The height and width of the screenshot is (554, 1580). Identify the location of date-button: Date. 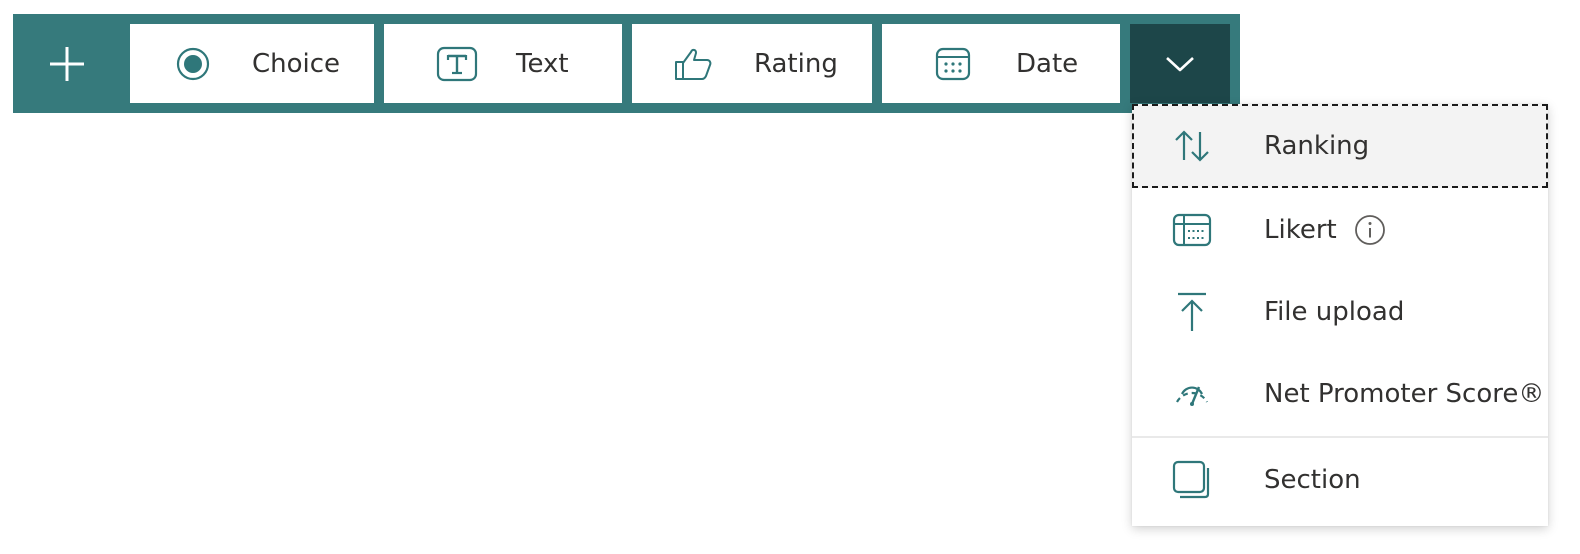
(1001, 63).